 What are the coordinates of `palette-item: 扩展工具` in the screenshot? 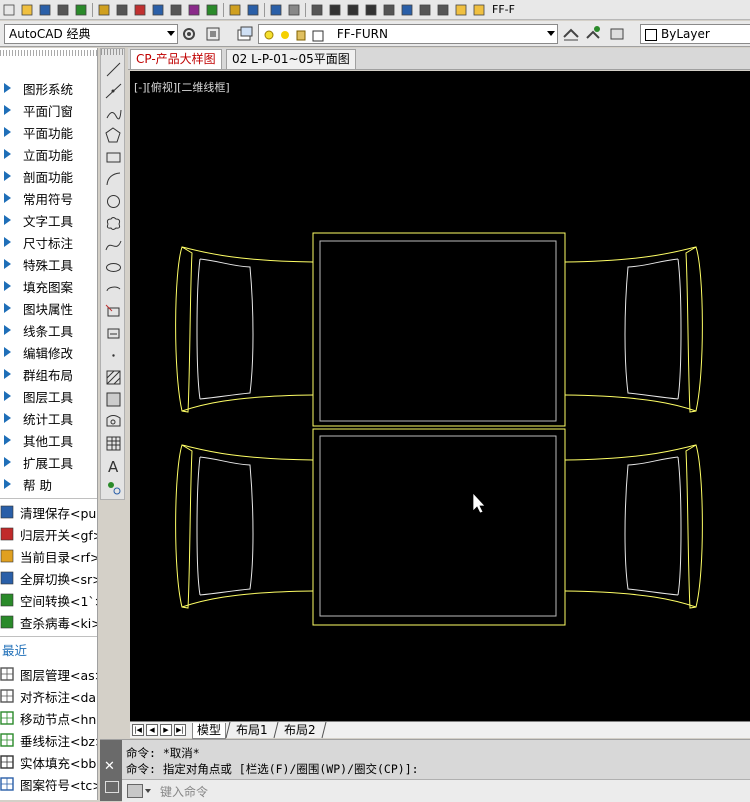 It's located at (48, 462).